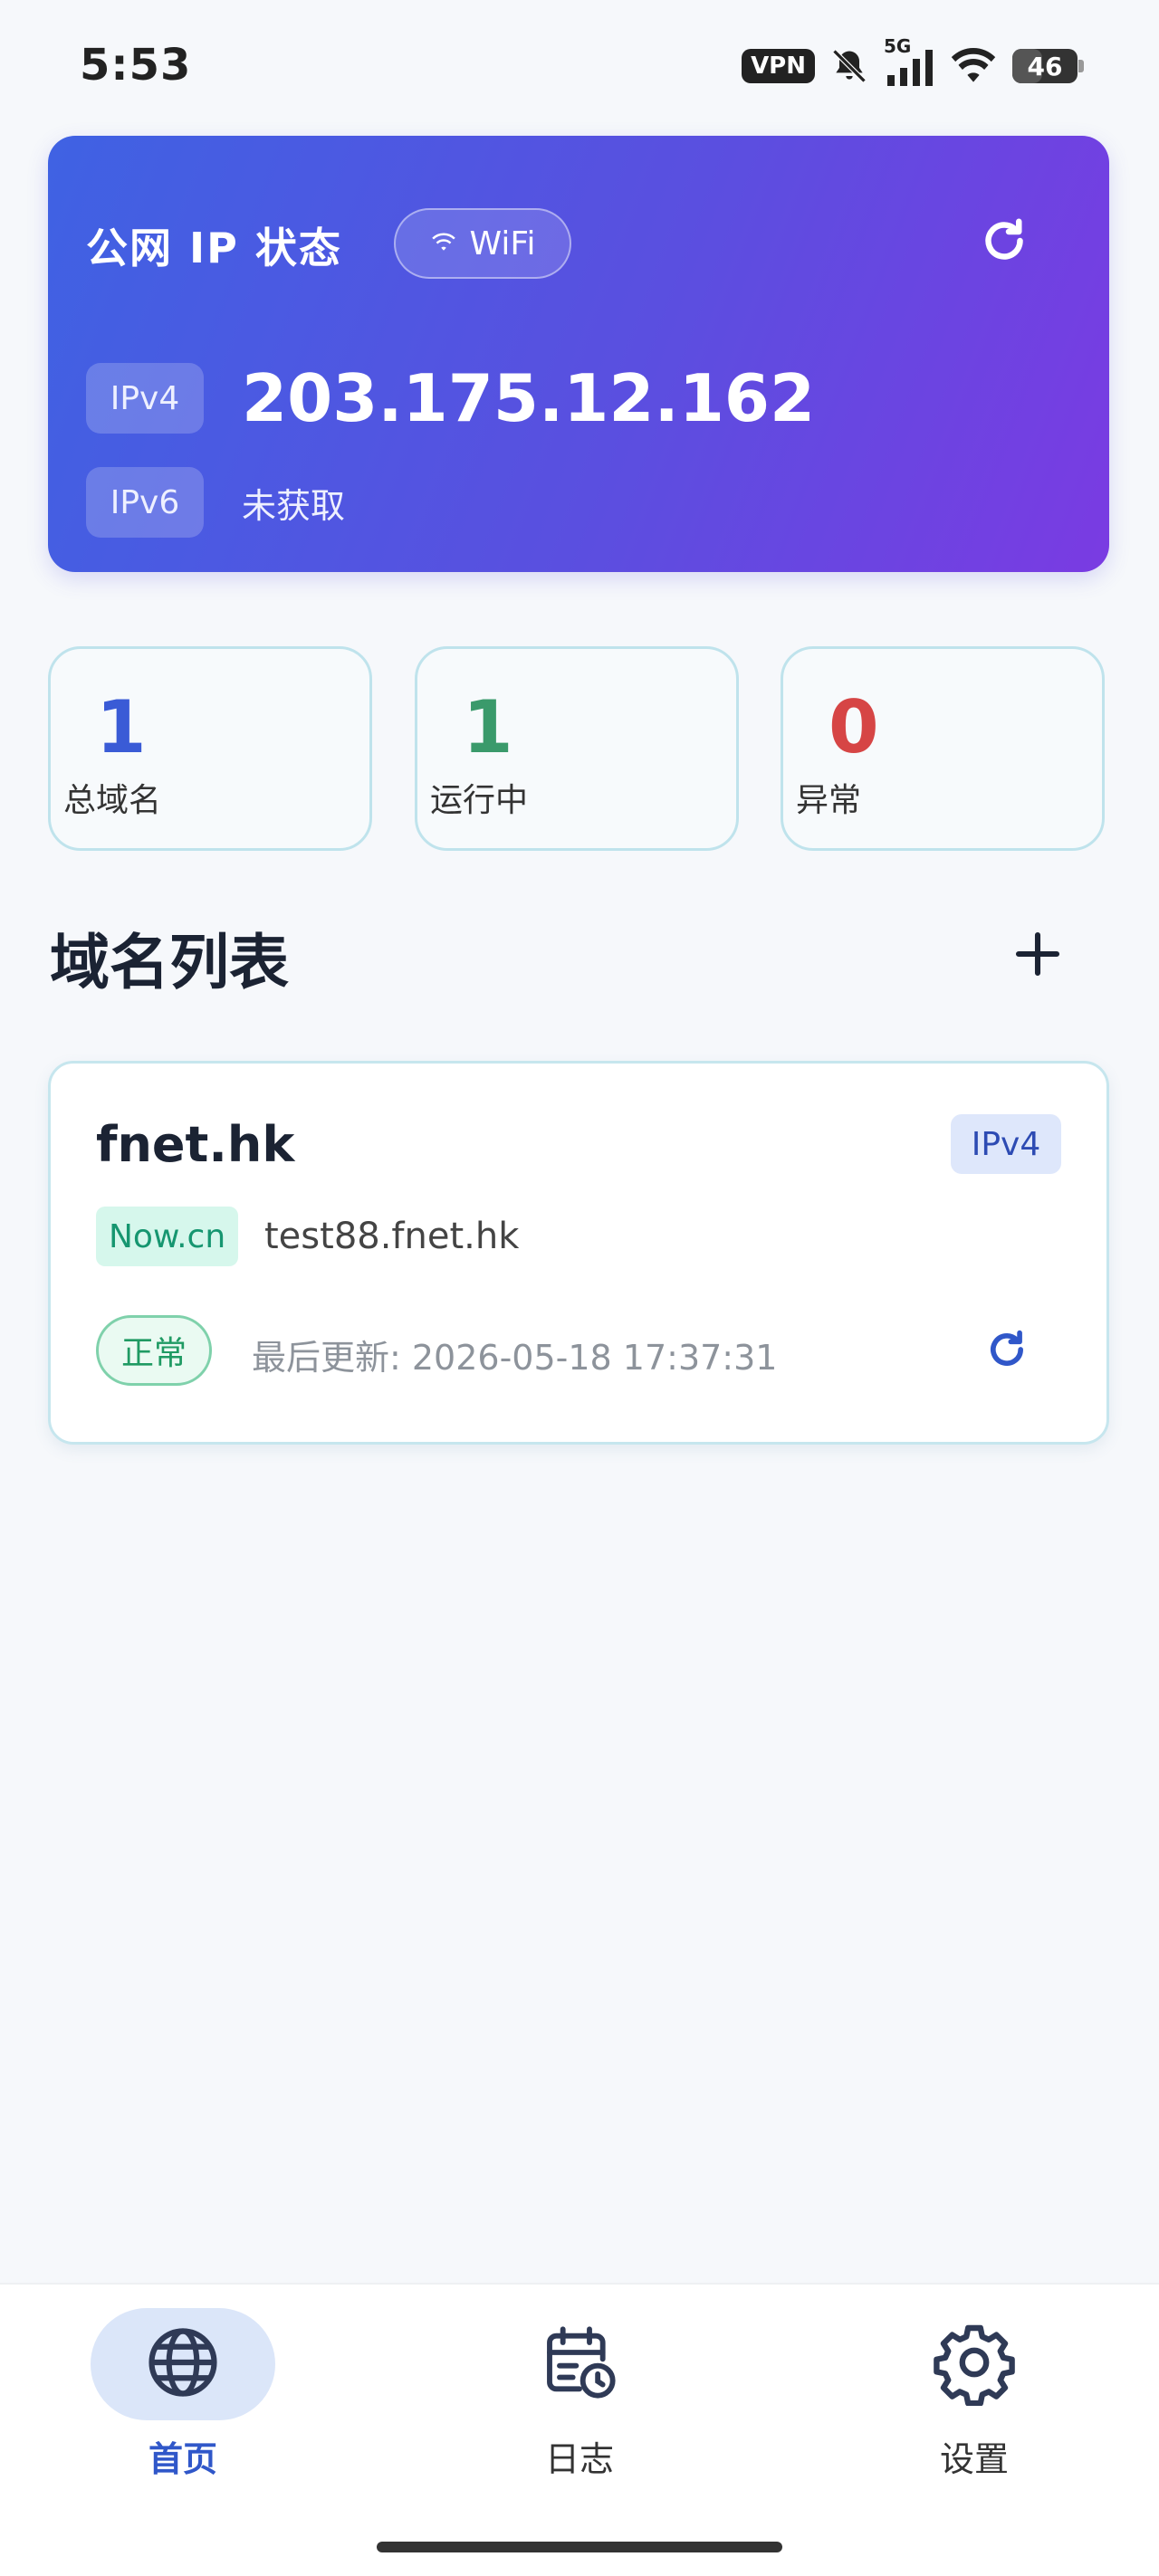  Describe the element at coordinates (515, 1358) in the screenshot. I see `last-updated: 最后更新: 2026-05-18 17:37:31` at that location.